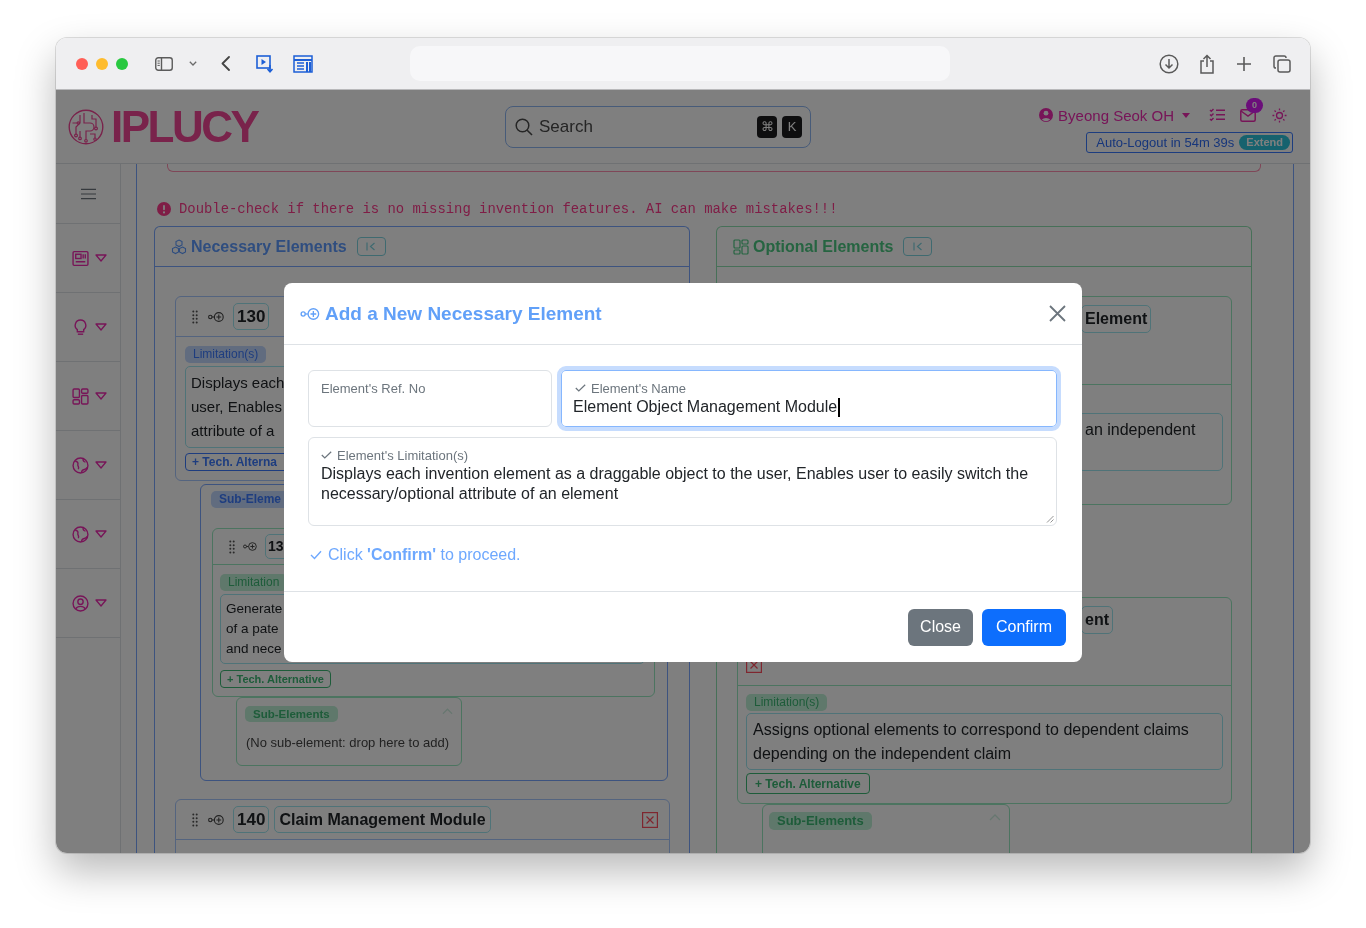  I want to click on element-name-field: Claim Management Module, so click(382, 819).